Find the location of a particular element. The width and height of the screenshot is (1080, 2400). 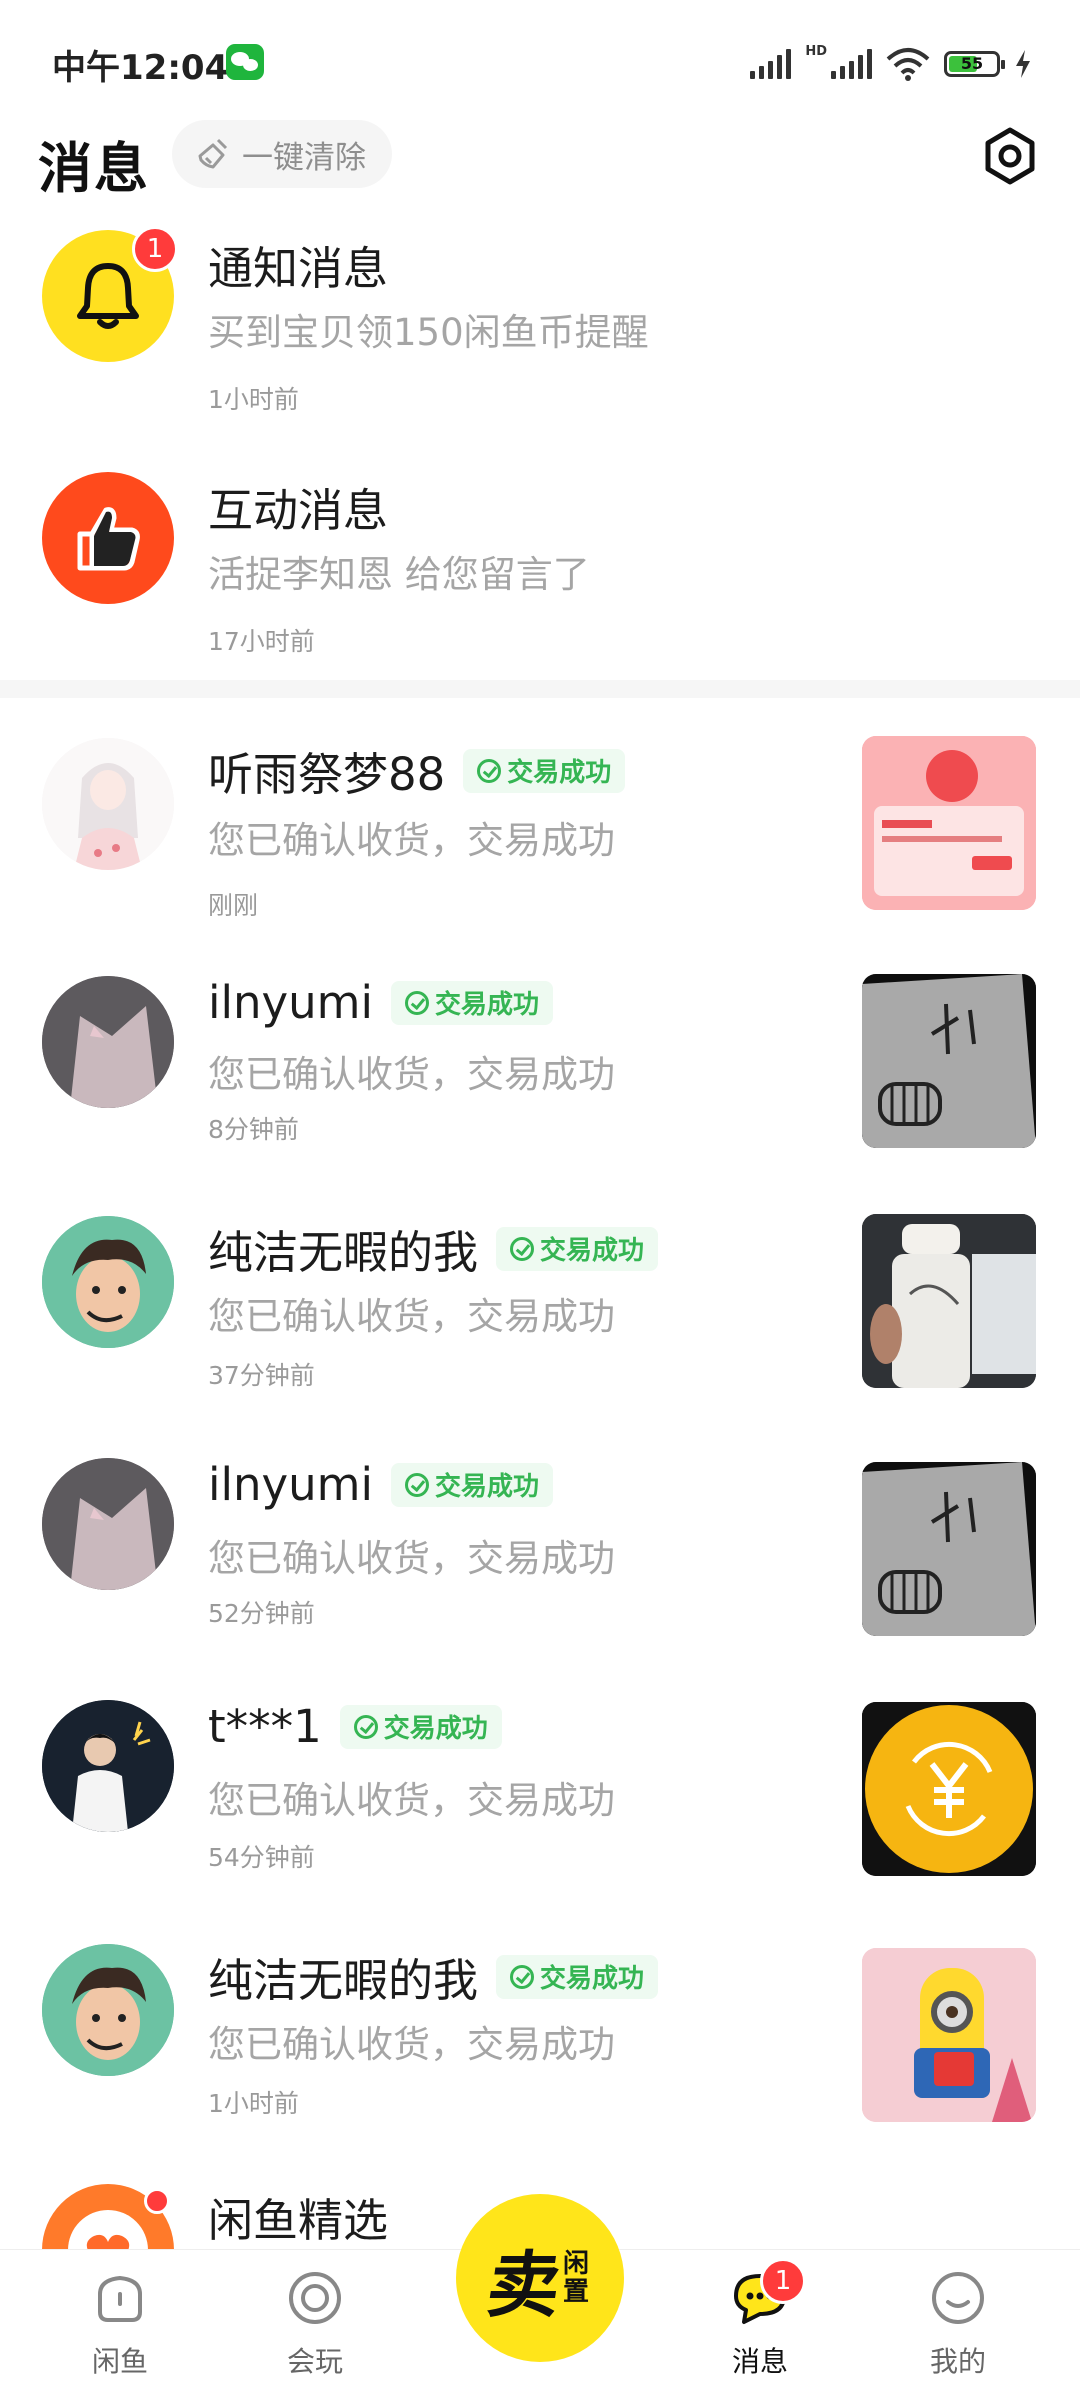

nav-label-home: 闲鱼 is located at coordinates (119, 2361).